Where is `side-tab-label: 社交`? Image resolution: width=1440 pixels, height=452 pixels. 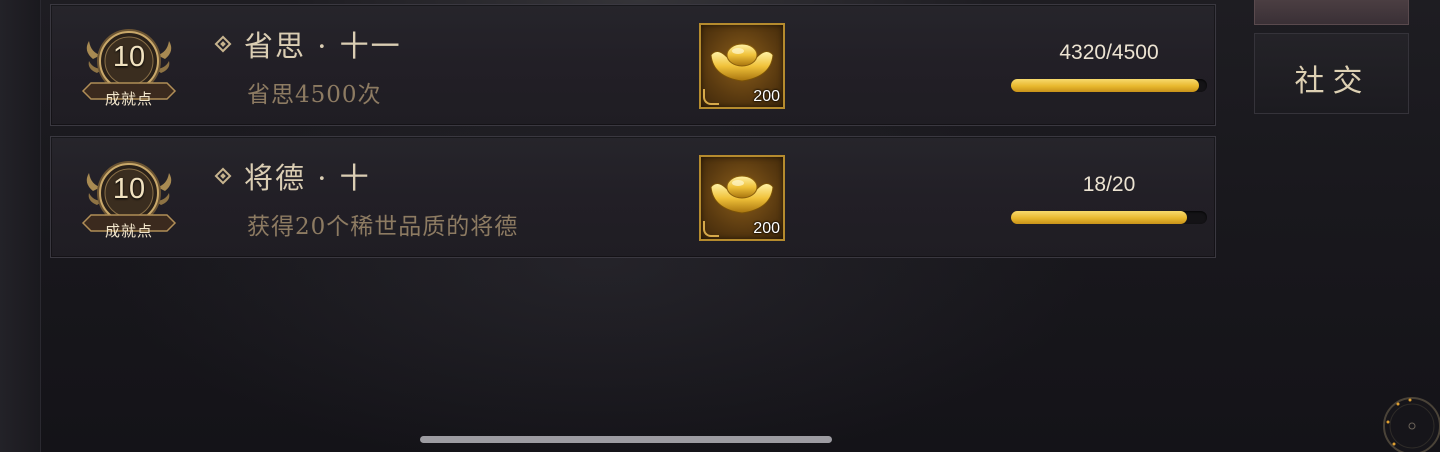 side-tab-label: 社交 is located at coordinates (1332, 81).